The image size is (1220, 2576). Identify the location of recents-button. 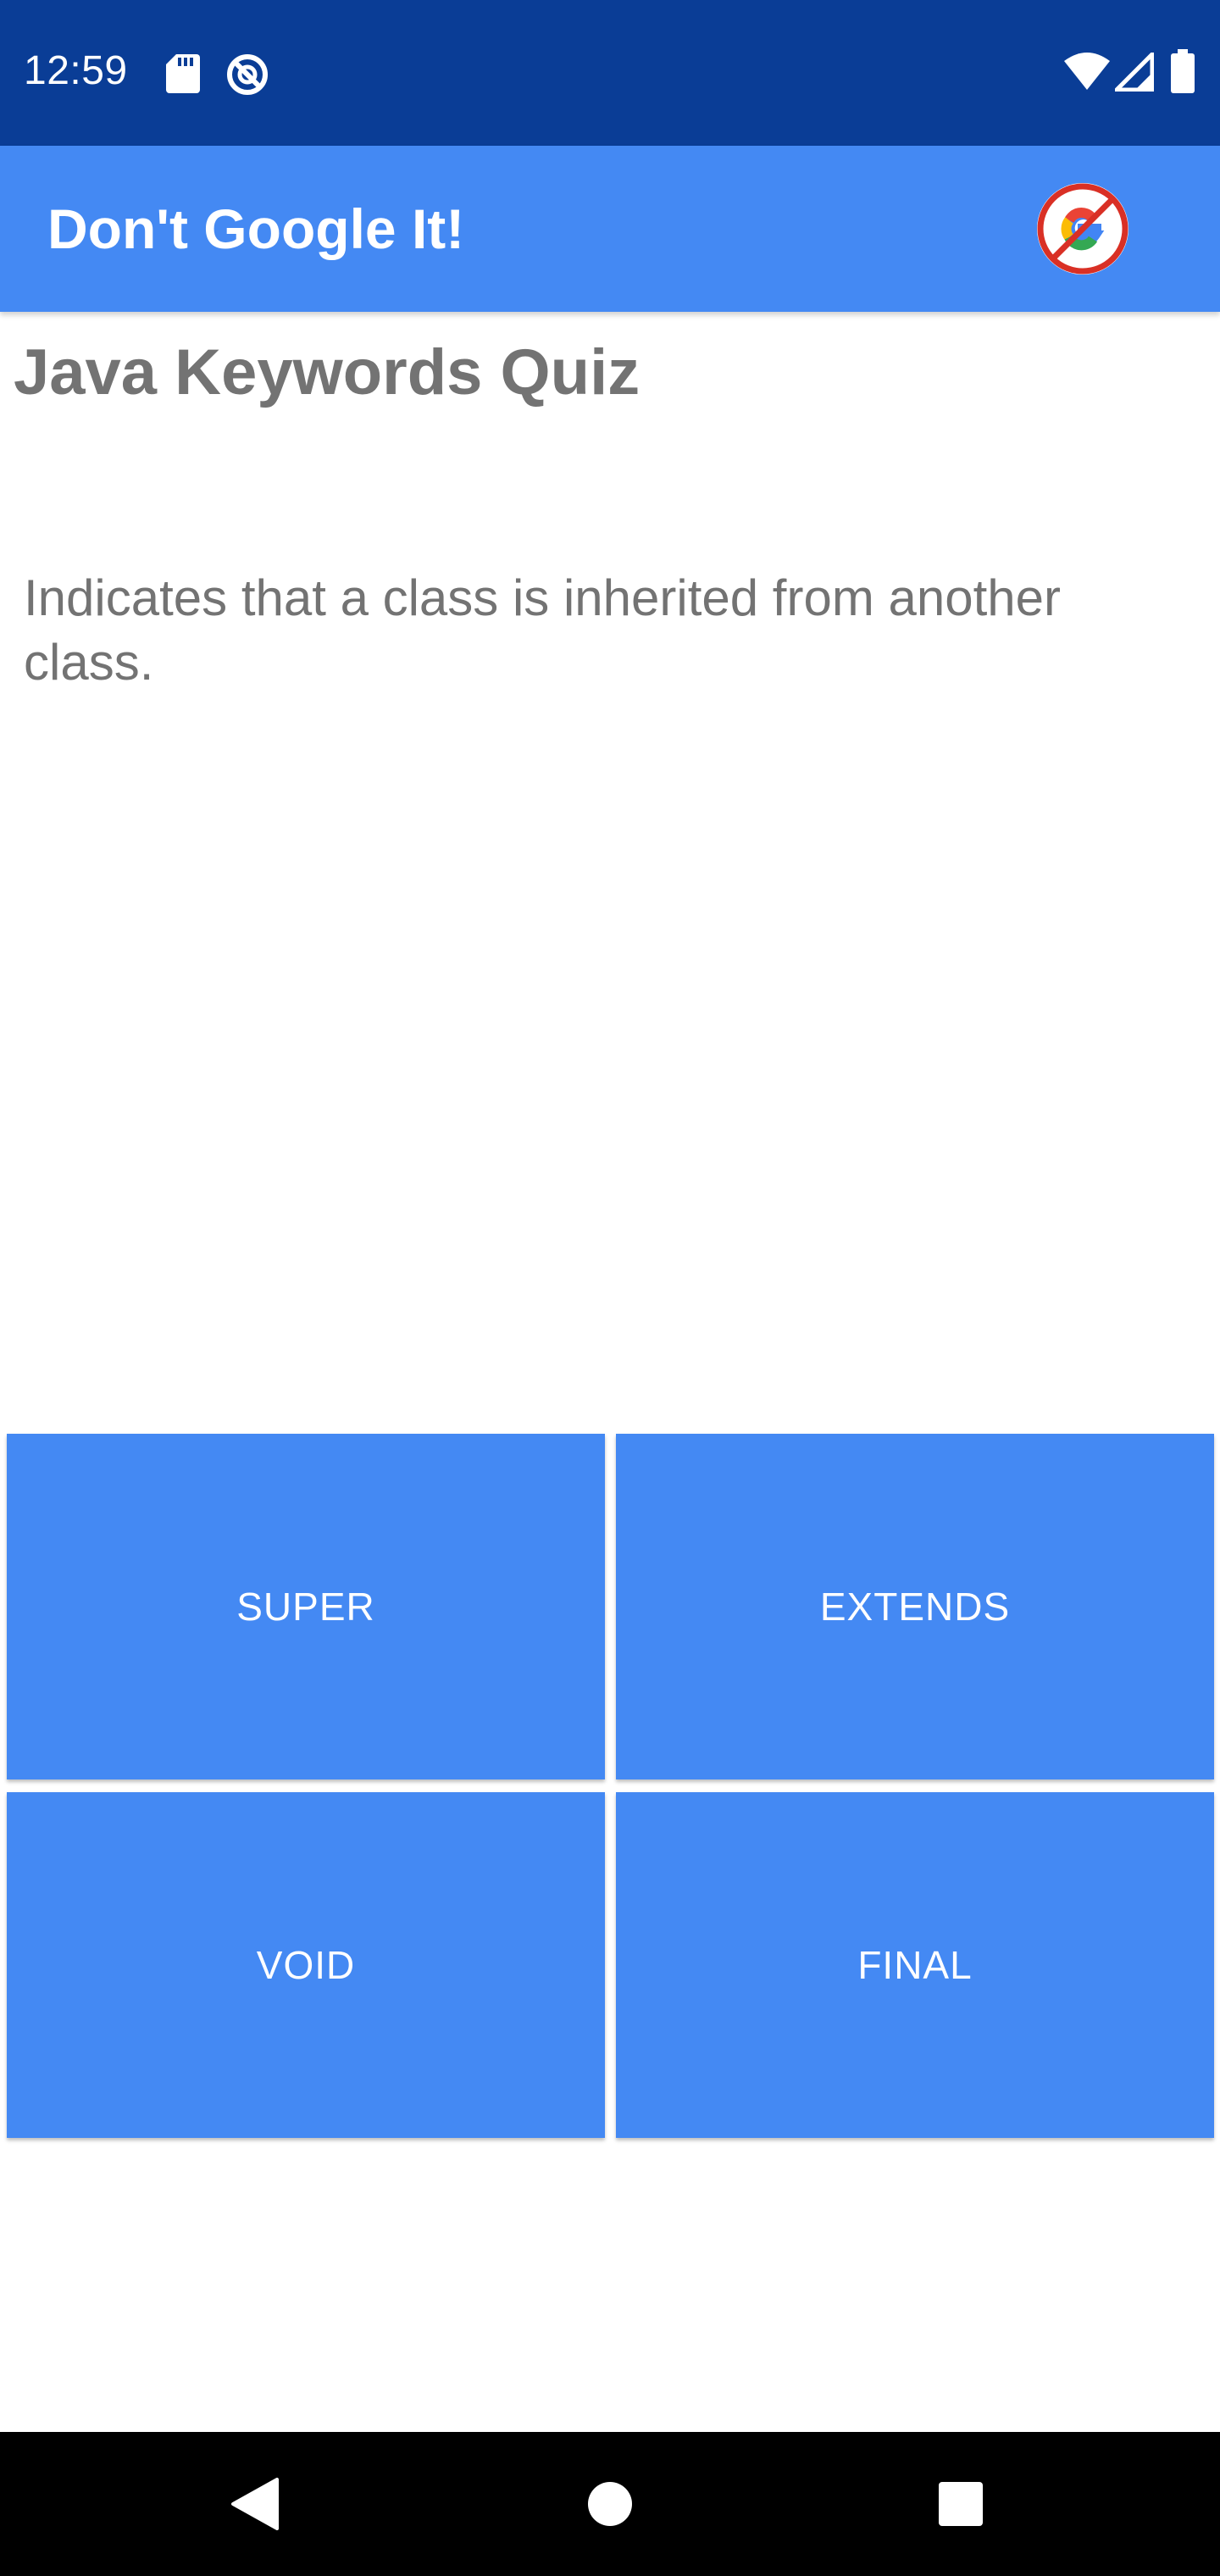
(961, 2504).